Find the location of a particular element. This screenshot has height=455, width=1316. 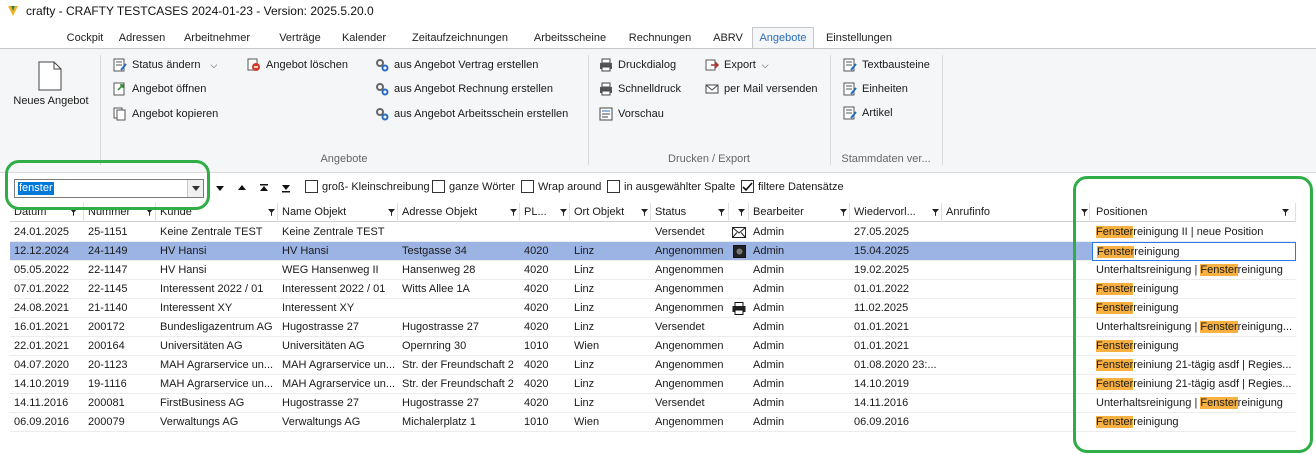

case-sensitive-checkbox: groß- Kleinschreibung is located at coordinates (367, 186).